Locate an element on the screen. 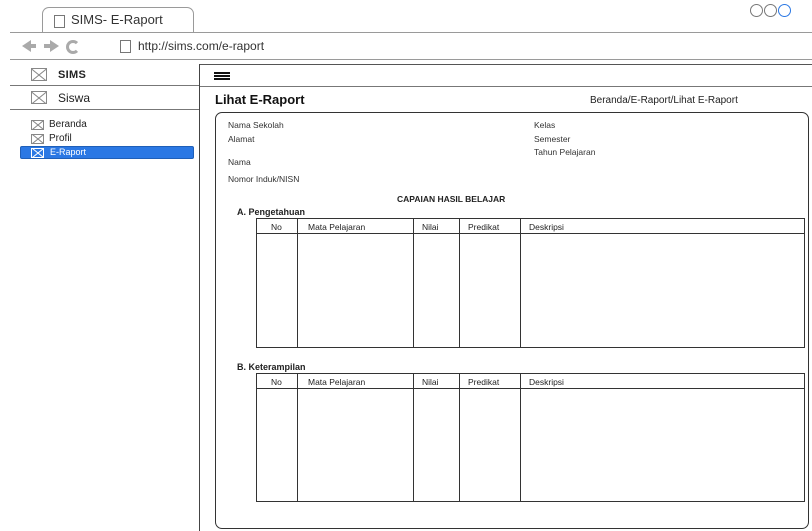 This screenshot has width=812, height=531. label-tahun-pelajaran: Tahun Pelajaran is located at coordinates (565, 152).